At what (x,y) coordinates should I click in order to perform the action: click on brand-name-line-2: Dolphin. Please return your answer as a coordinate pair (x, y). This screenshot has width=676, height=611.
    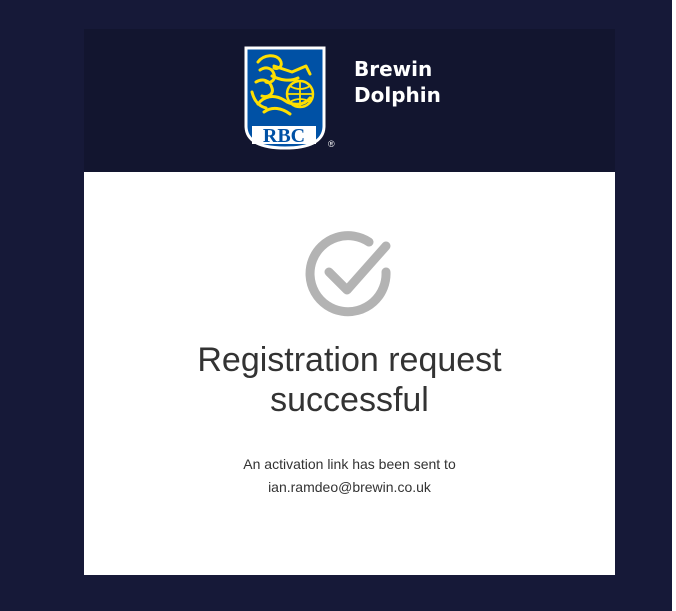
    Looking at the image, I should click on (397, 95).